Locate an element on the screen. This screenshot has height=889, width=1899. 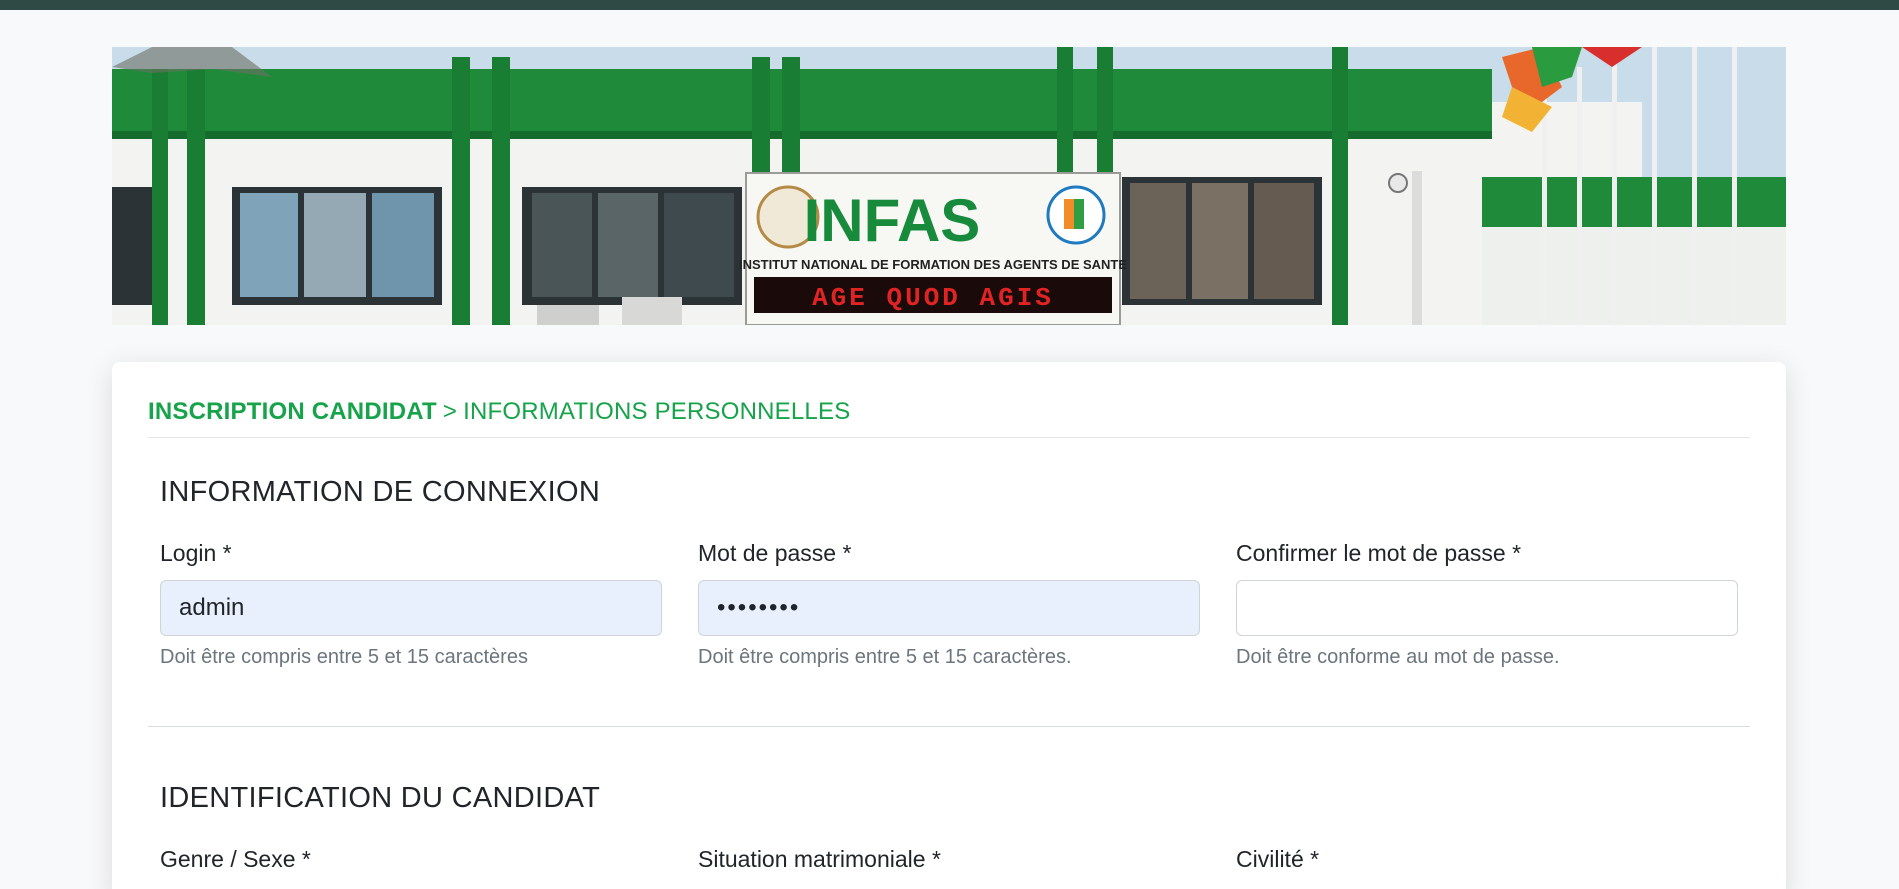
confirm-password-input is located at coordinates (1487, 608).